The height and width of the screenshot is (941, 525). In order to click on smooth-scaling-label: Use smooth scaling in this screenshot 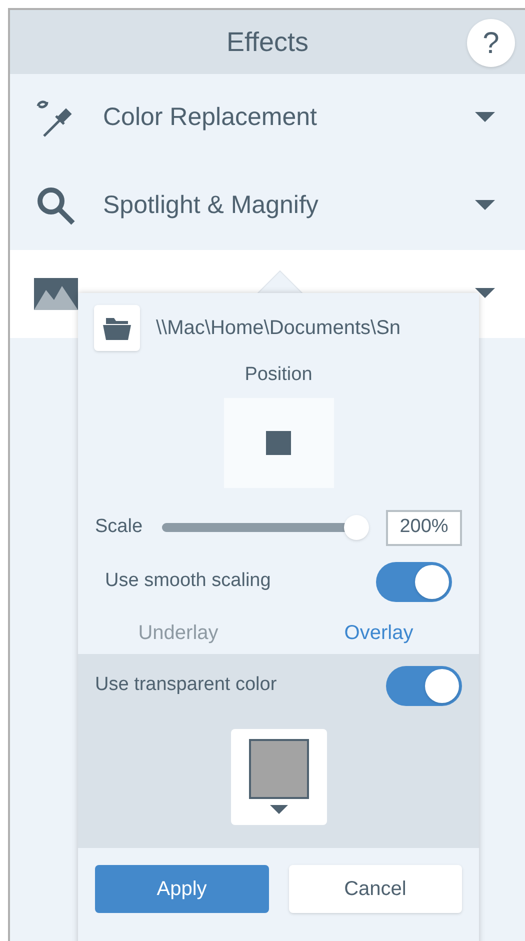, I will do `click(188, 581)`.